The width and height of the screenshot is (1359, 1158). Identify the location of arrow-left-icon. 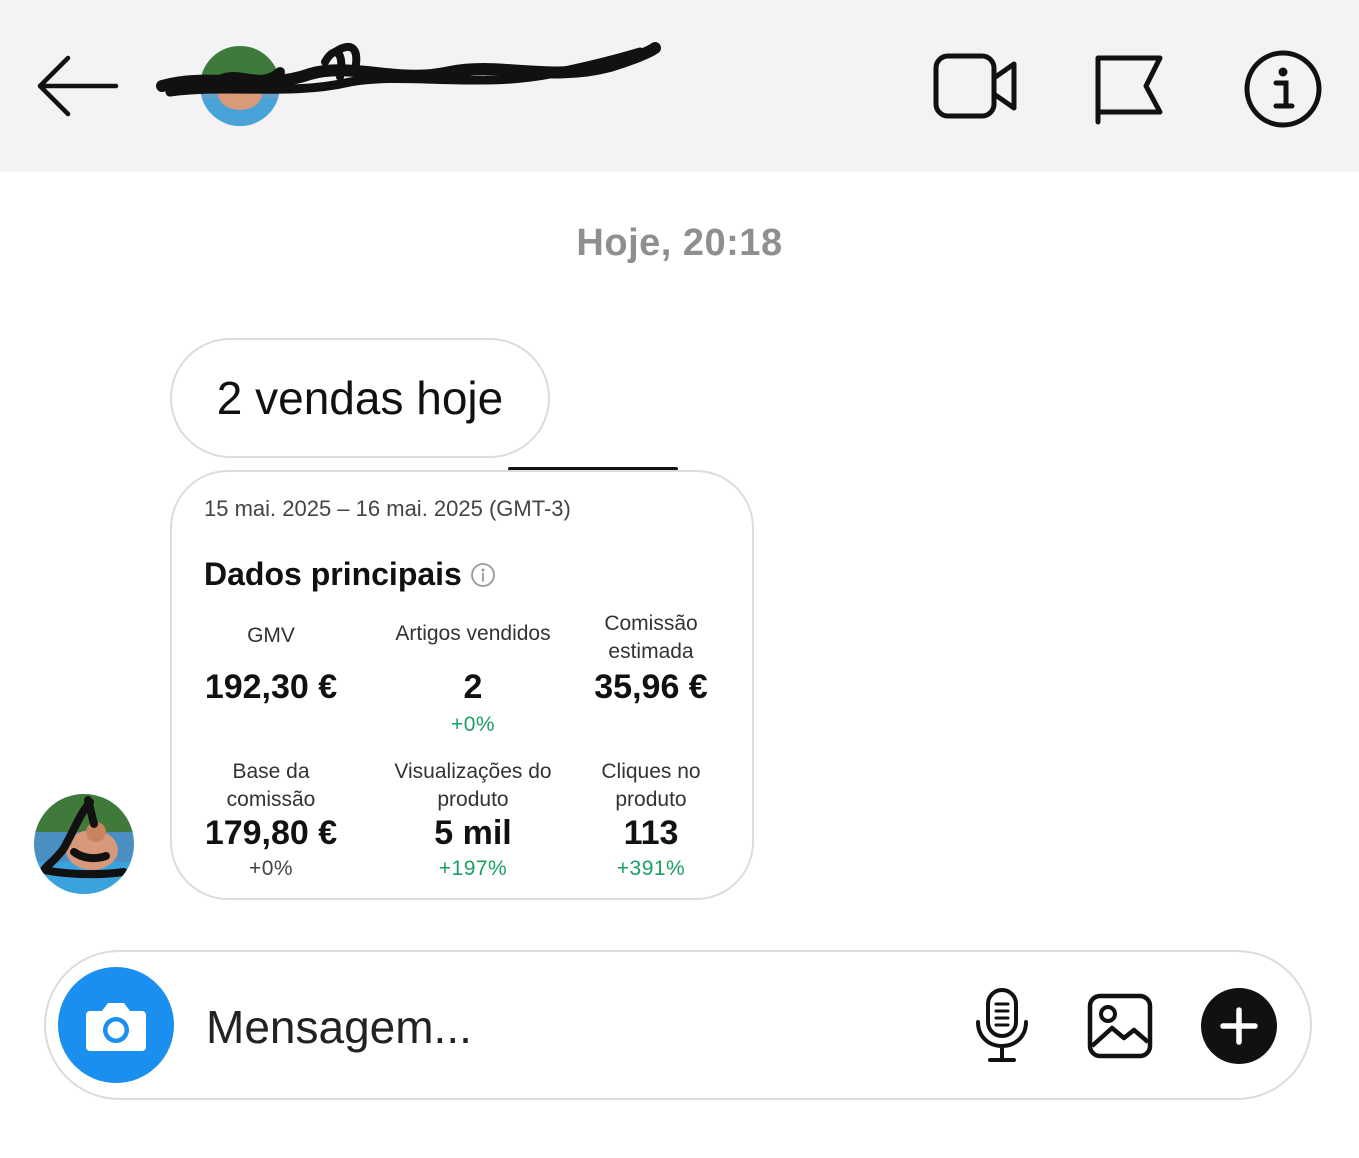
(78, 86).